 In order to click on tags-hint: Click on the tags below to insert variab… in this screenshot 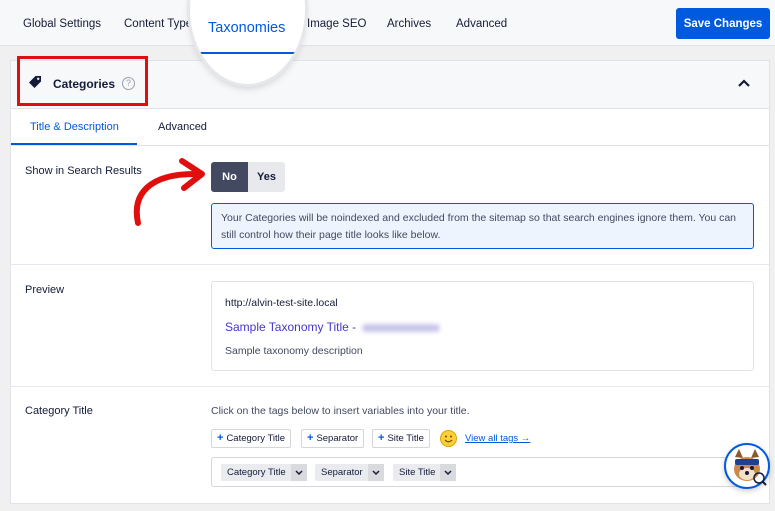, I will do `click(340, 411)`.